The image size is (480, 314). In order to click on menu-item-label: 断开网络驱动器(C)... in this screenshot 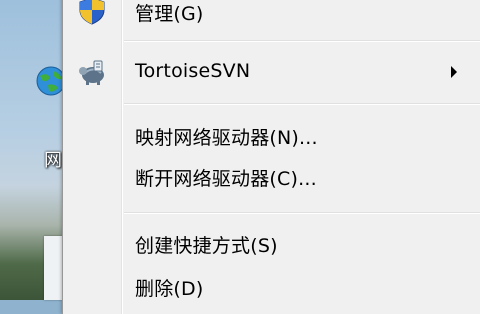, I will do `click(226, 179)`.